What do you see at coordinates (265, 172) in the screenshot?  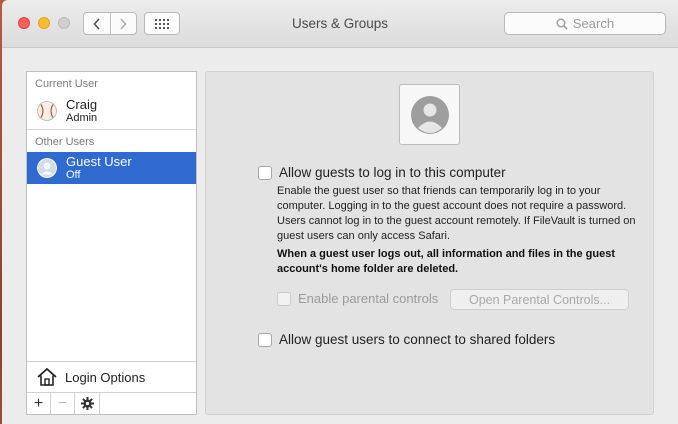 I see `allow-guest-login-checkbox` at bounding box center [265, 172].